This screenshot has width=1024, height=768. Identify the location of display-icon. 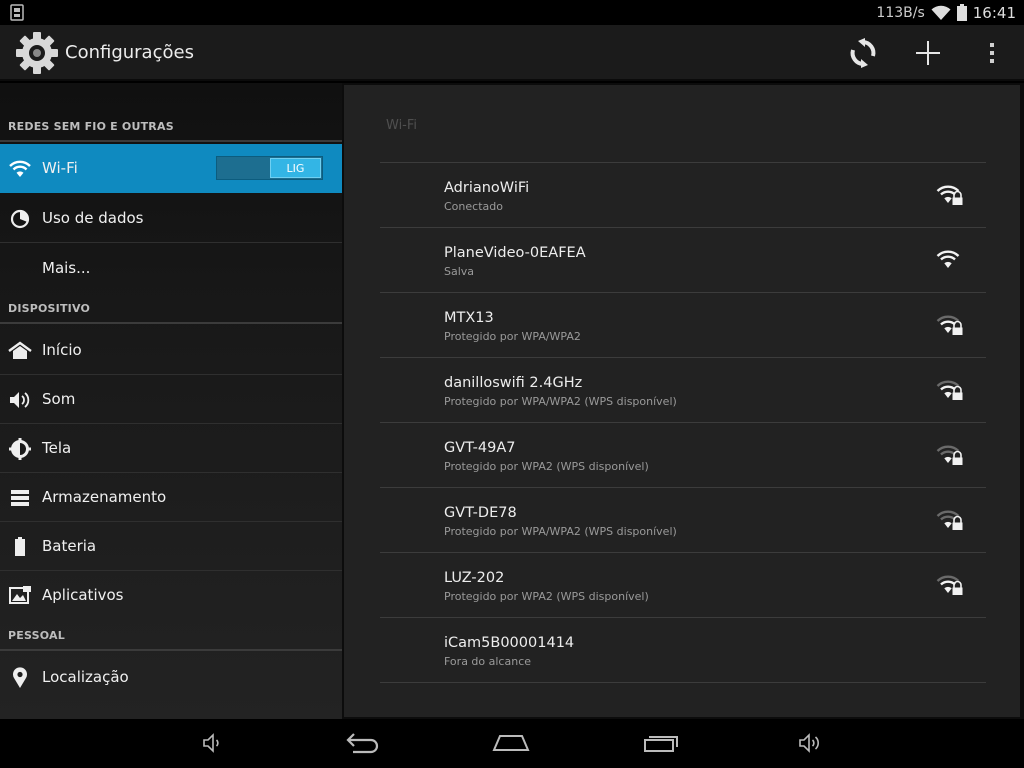
(20, 449).